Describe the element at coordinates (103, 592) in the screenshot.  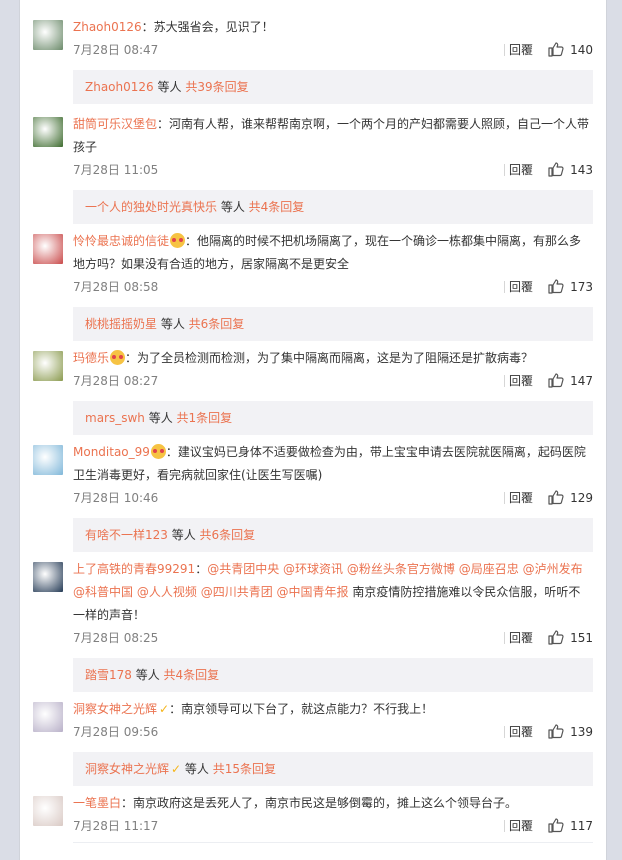
I see `mention-link: @科普中国` at that location.